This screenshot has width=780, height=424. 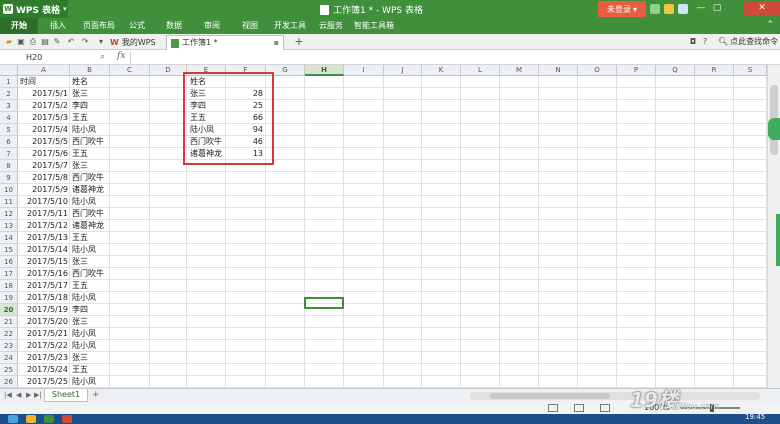 I want to click on cell-b13: 诸葛神龙, so click(x=88, y=226).